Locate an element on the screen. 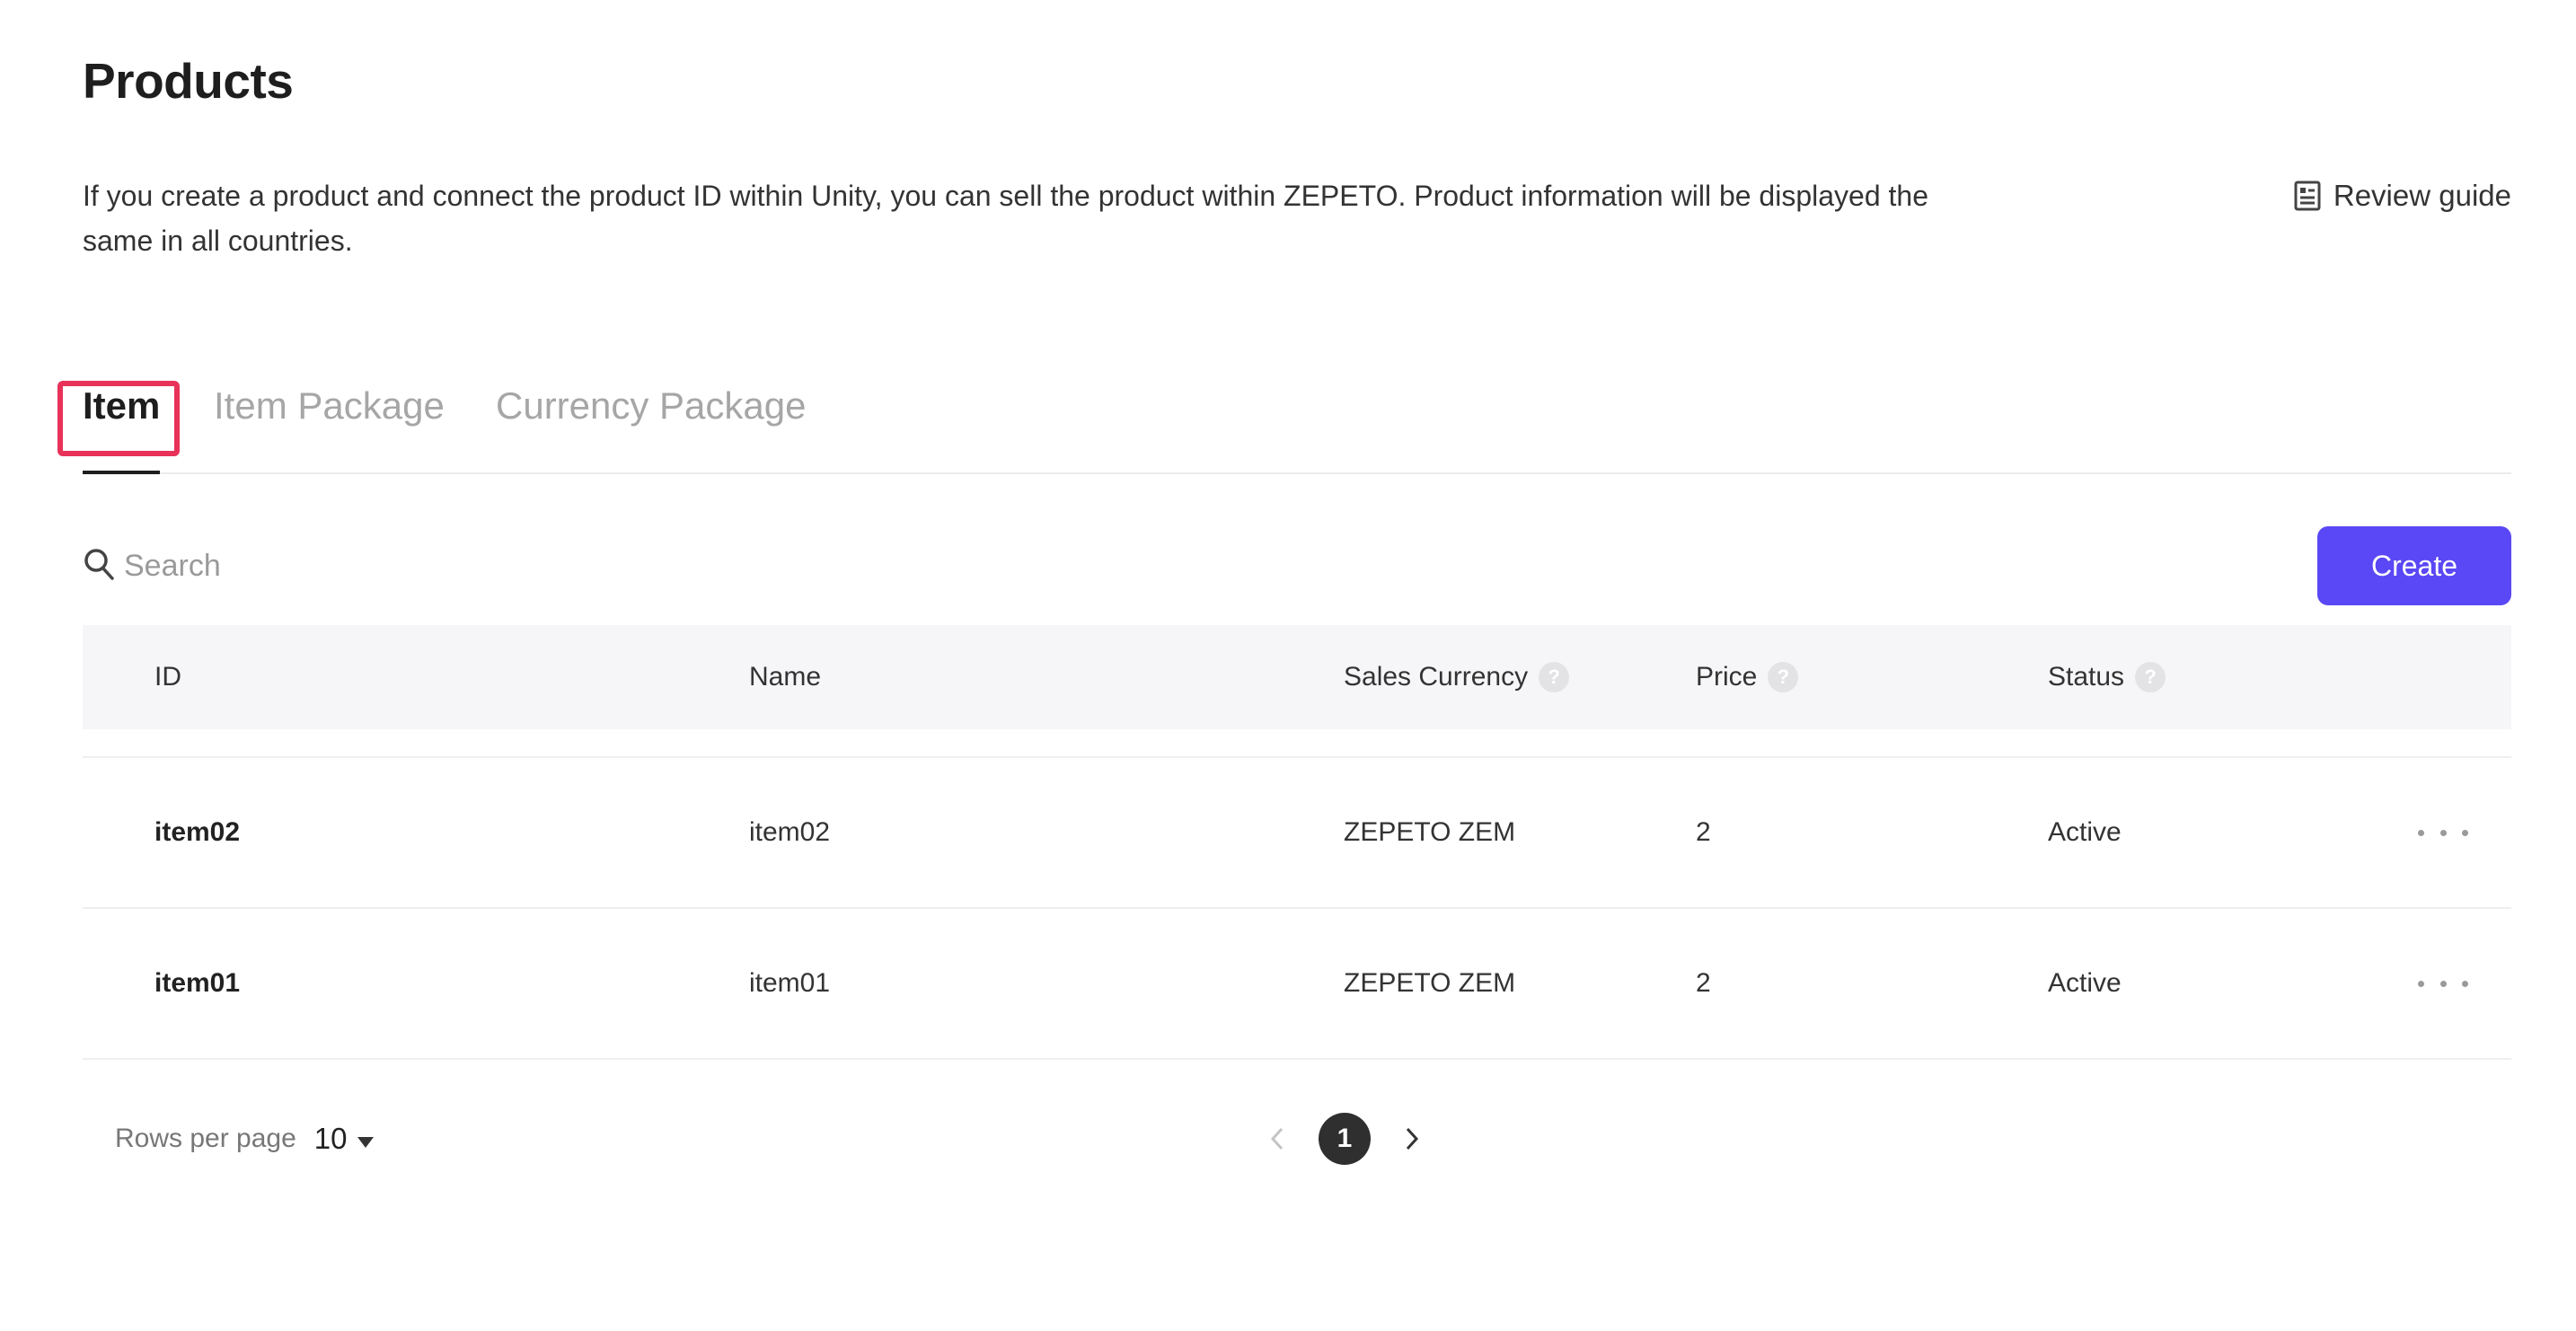  table-divider is located at coordinates (1297, 743).